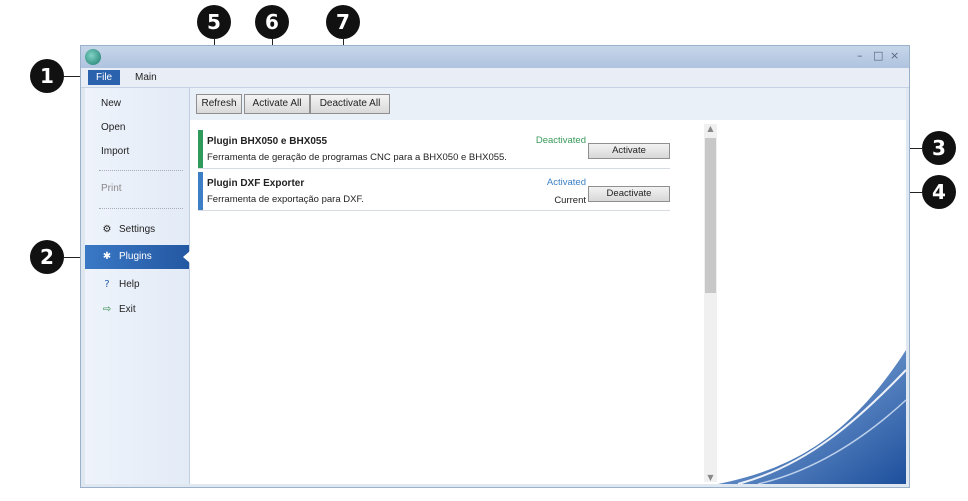 Image resolution: width=968 pixels, height=501 pixels. I want to click on maximize-icon: □, so click(878, 55).